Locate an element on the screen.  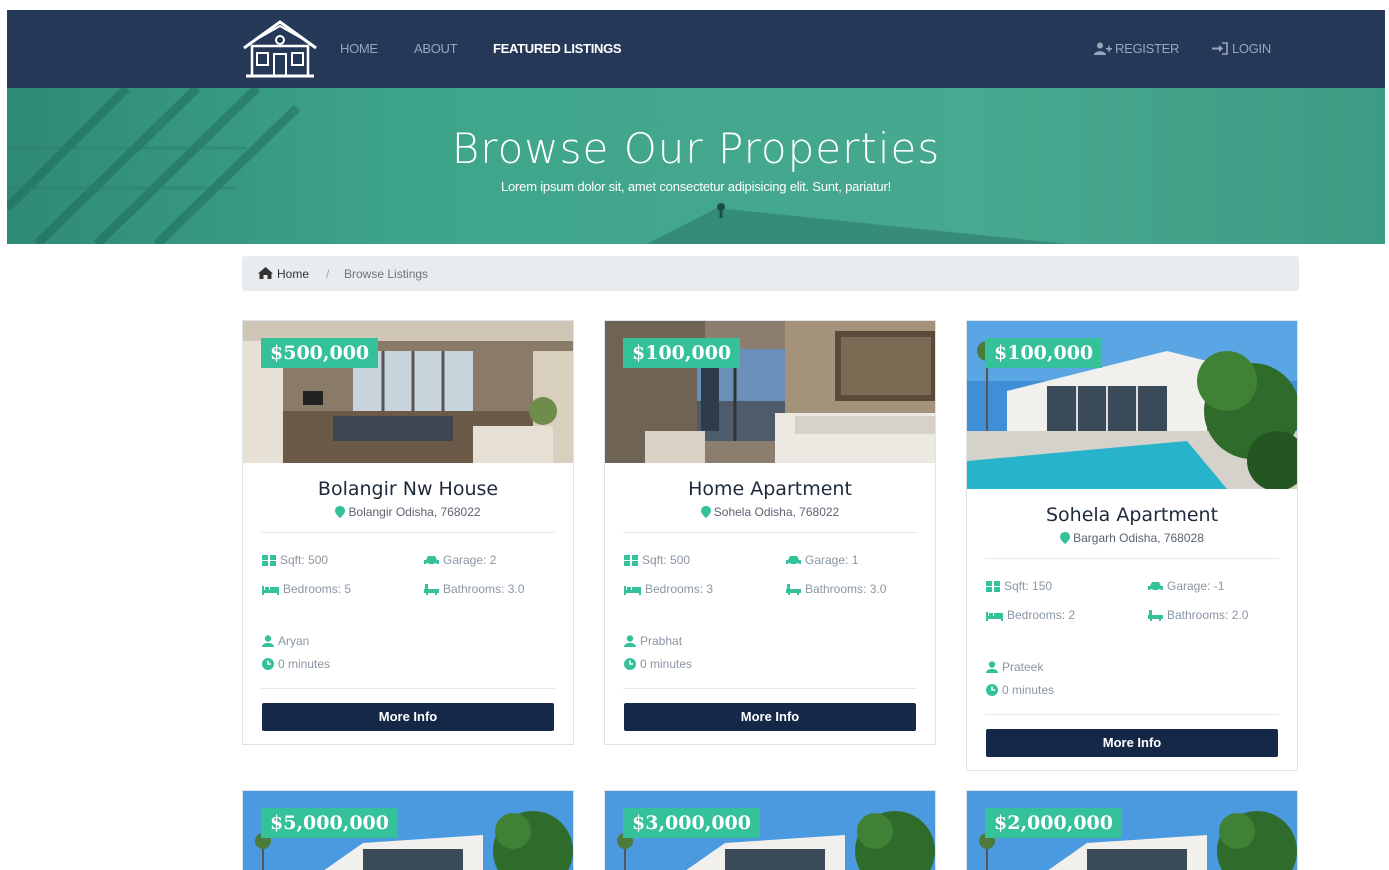
listing-photo: $3,000,000 is located at coordinates (770, 830).